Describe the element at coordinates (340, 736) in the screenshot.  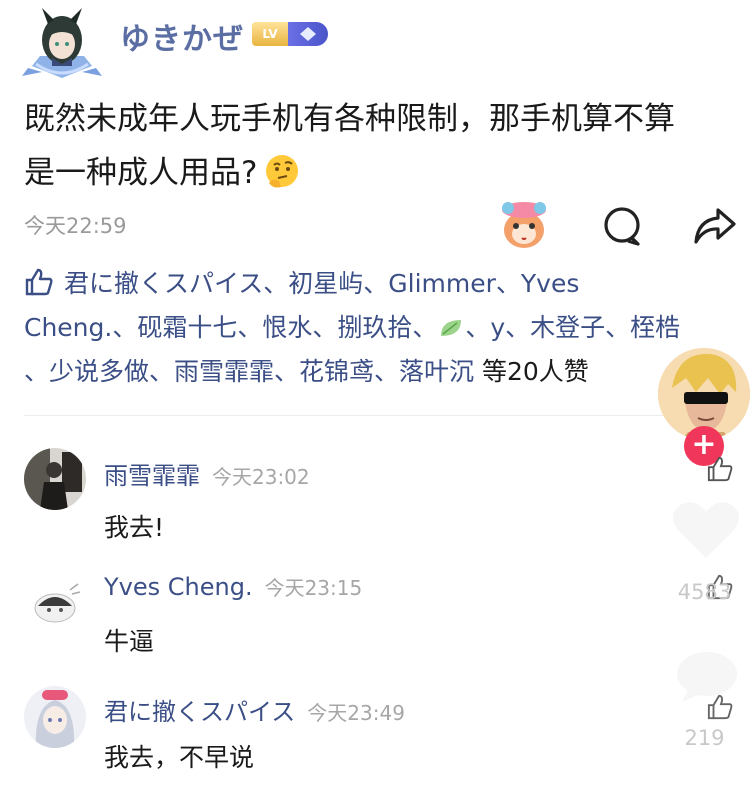
I see `comment-item: 君に撤くスパイス 今天23:49 我去，不早说` at that location.